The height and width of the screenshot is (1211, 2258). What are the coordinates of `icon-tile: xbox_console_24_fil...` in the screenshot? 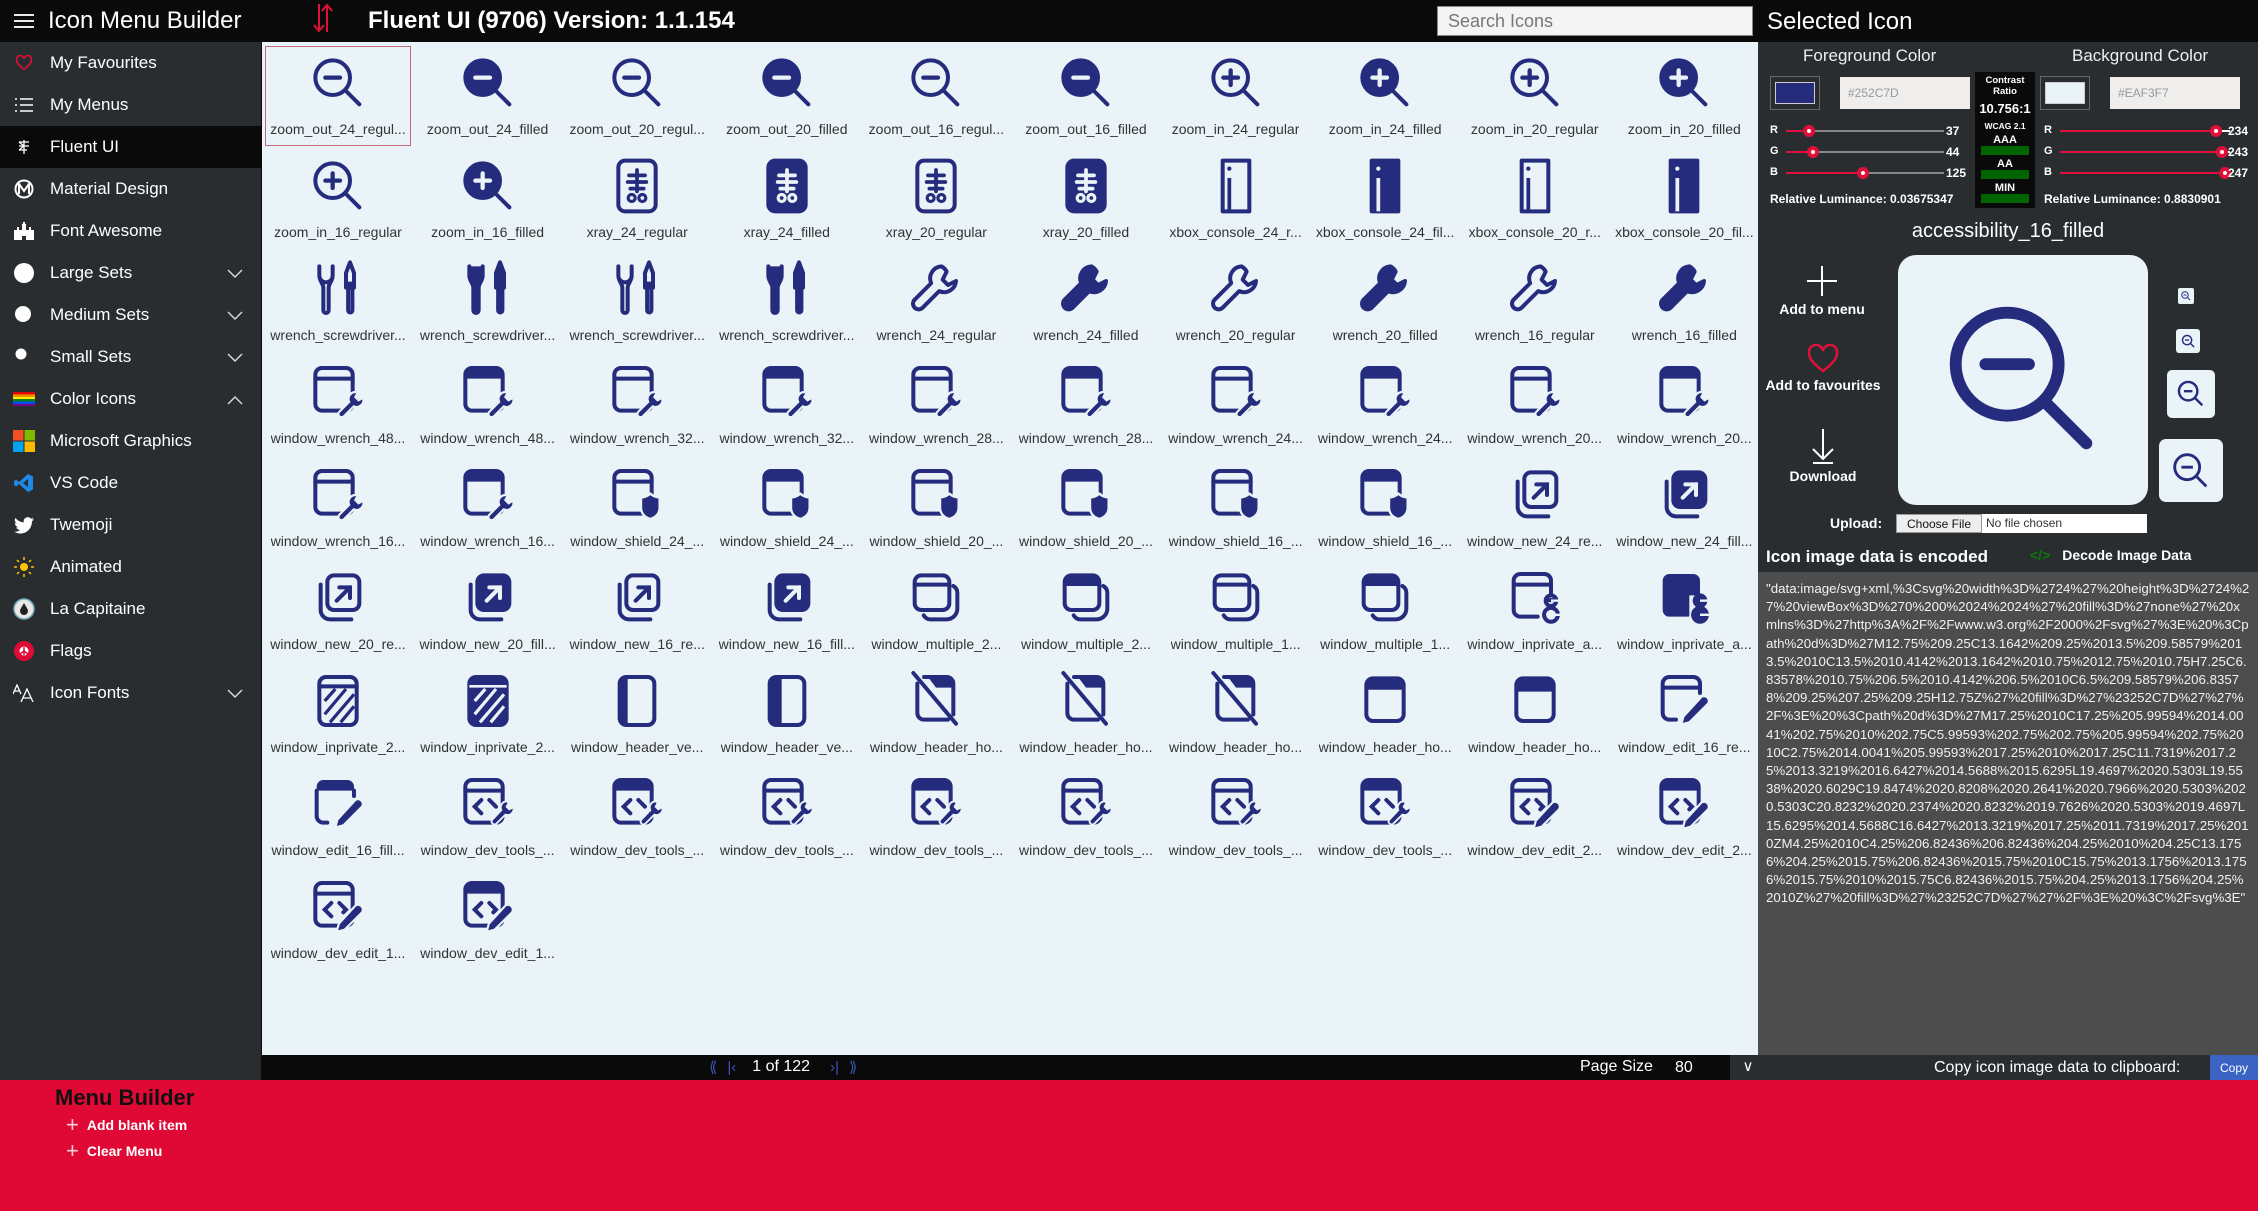 It's located at (1385, 199).